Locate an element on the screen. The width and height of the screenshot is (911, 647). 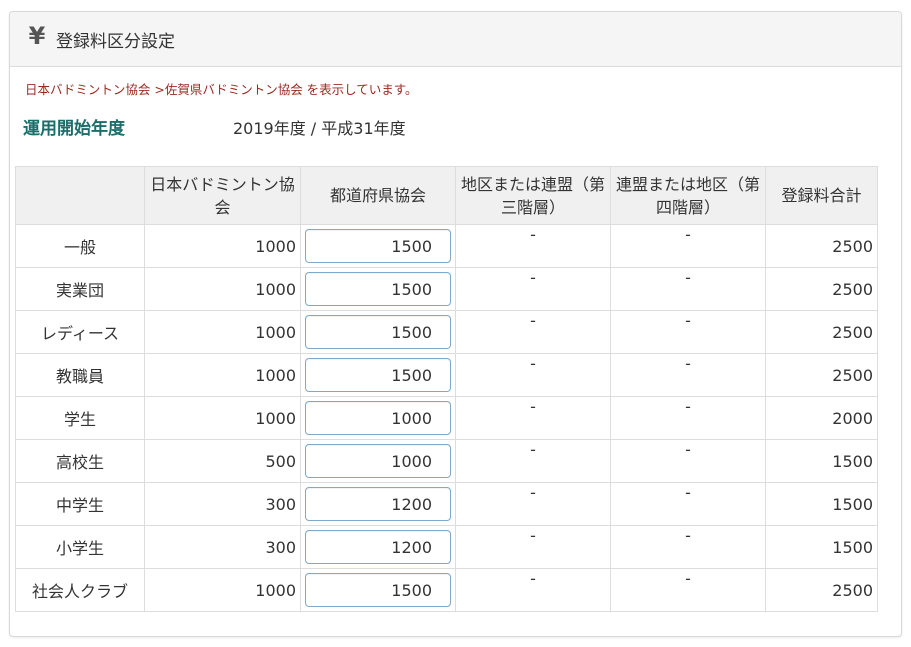
table-row: 一般1000--2500 is located at coordinates (446, 246).